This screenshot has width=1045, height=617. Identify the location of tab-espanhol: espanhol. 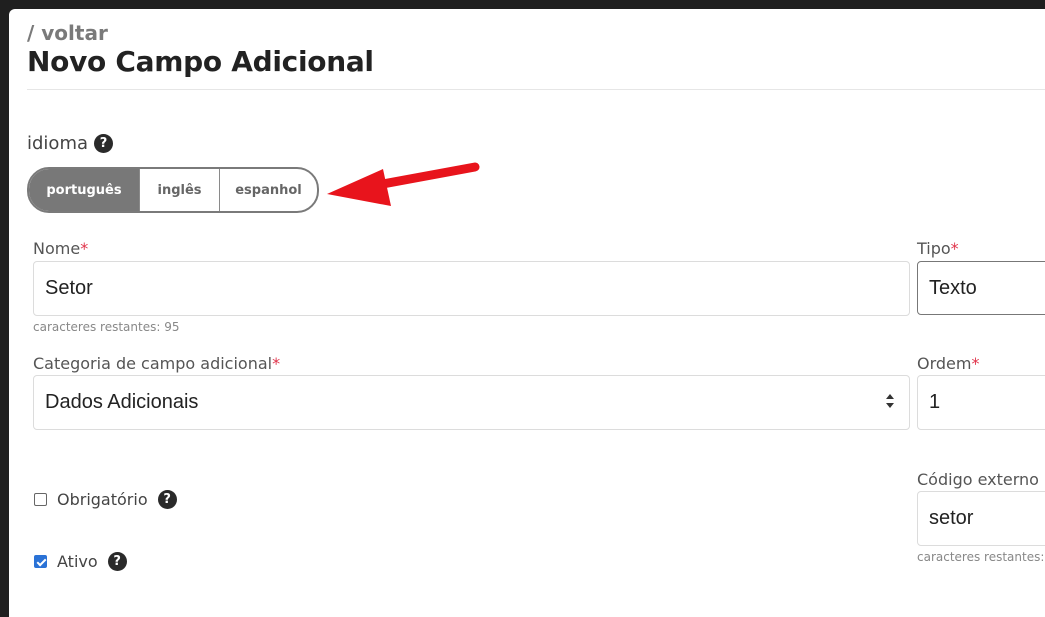
(268, 190).